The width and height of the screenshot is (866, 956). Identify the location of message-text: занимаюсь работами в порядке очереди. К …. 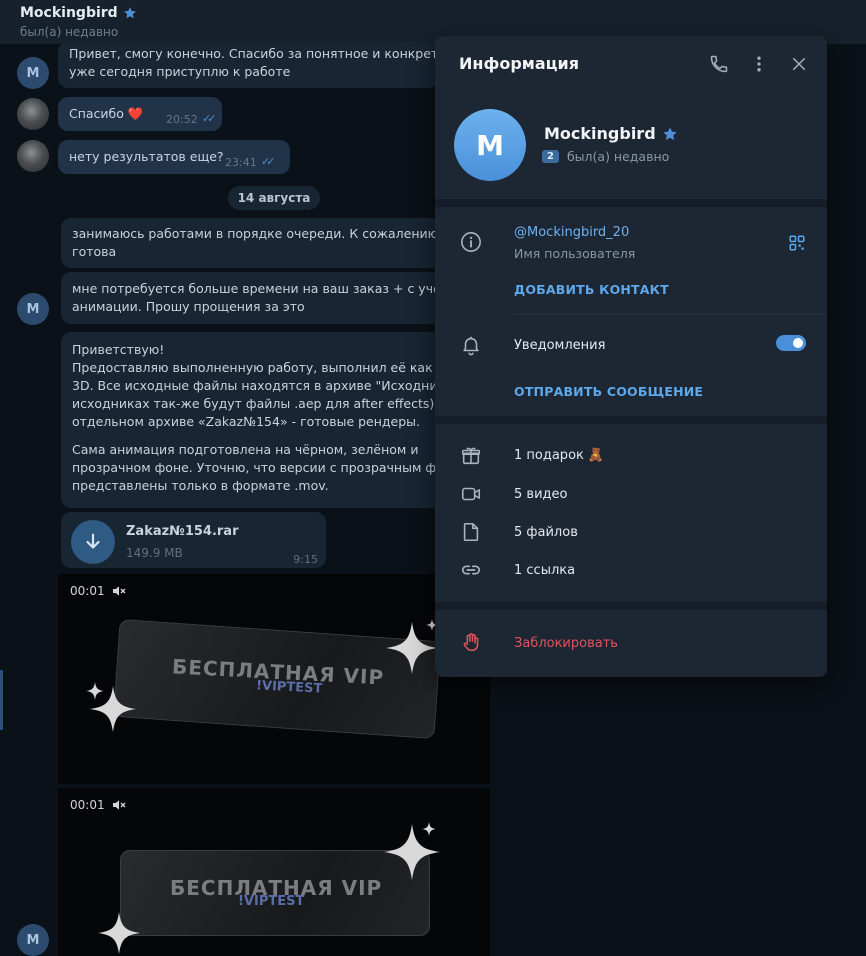
(265, 233).